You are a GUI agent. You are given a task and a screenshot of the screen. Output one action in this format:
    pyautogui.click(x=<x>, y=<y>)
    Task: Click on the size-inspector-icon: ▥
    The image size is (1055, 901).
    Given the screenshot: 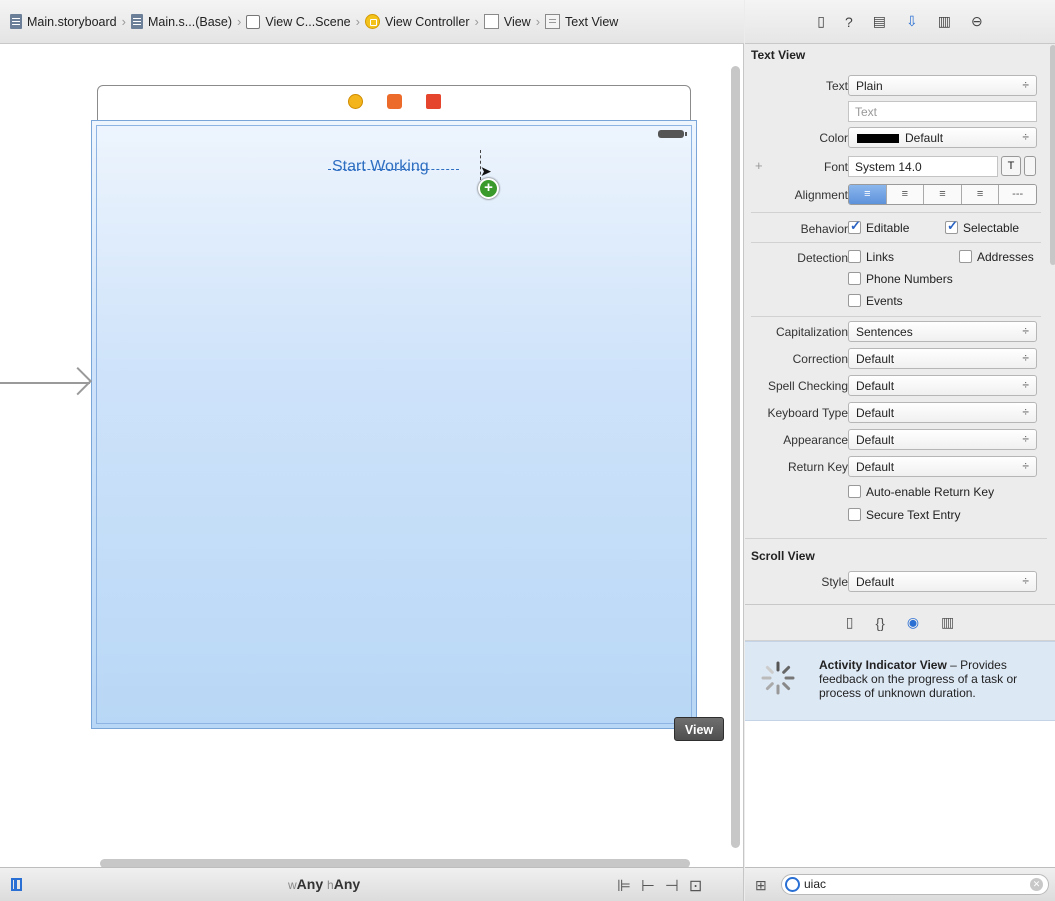 What is the action you would take?
    pyautogui.click(x=944, y=21)
    